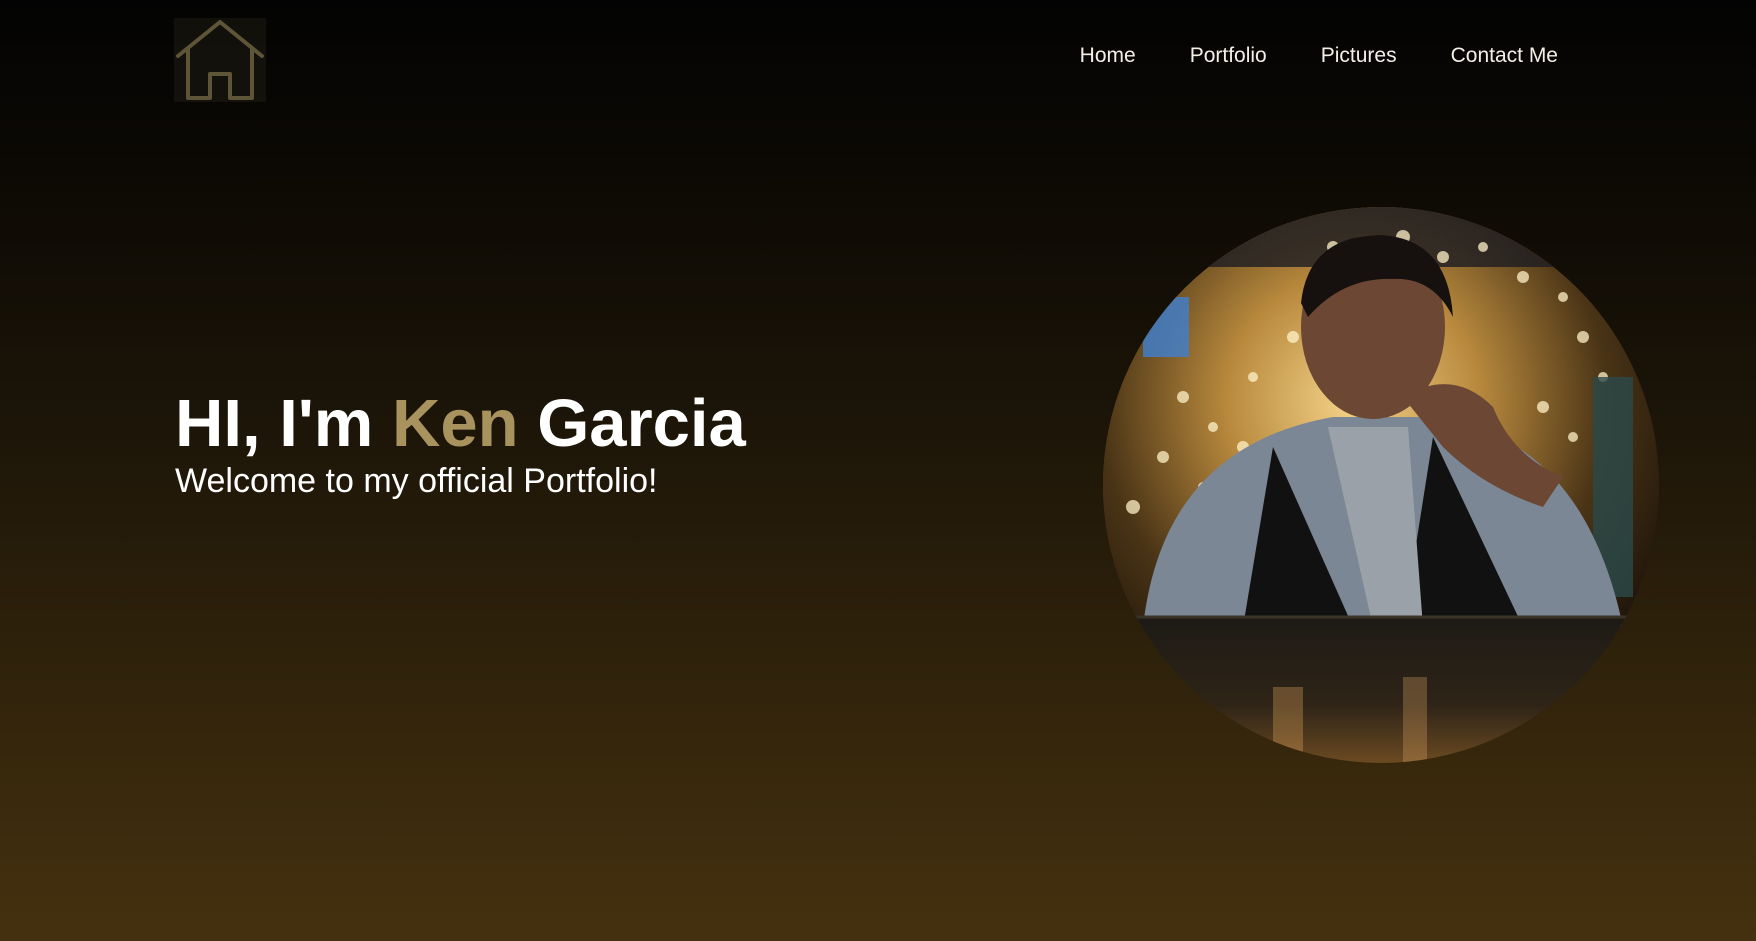 The width and height of the screenshot is (1756, 941). Describe the element at coordinates (1504, 56) in the screenshot. I see `nav-contact-me: Contact Me` at that location.